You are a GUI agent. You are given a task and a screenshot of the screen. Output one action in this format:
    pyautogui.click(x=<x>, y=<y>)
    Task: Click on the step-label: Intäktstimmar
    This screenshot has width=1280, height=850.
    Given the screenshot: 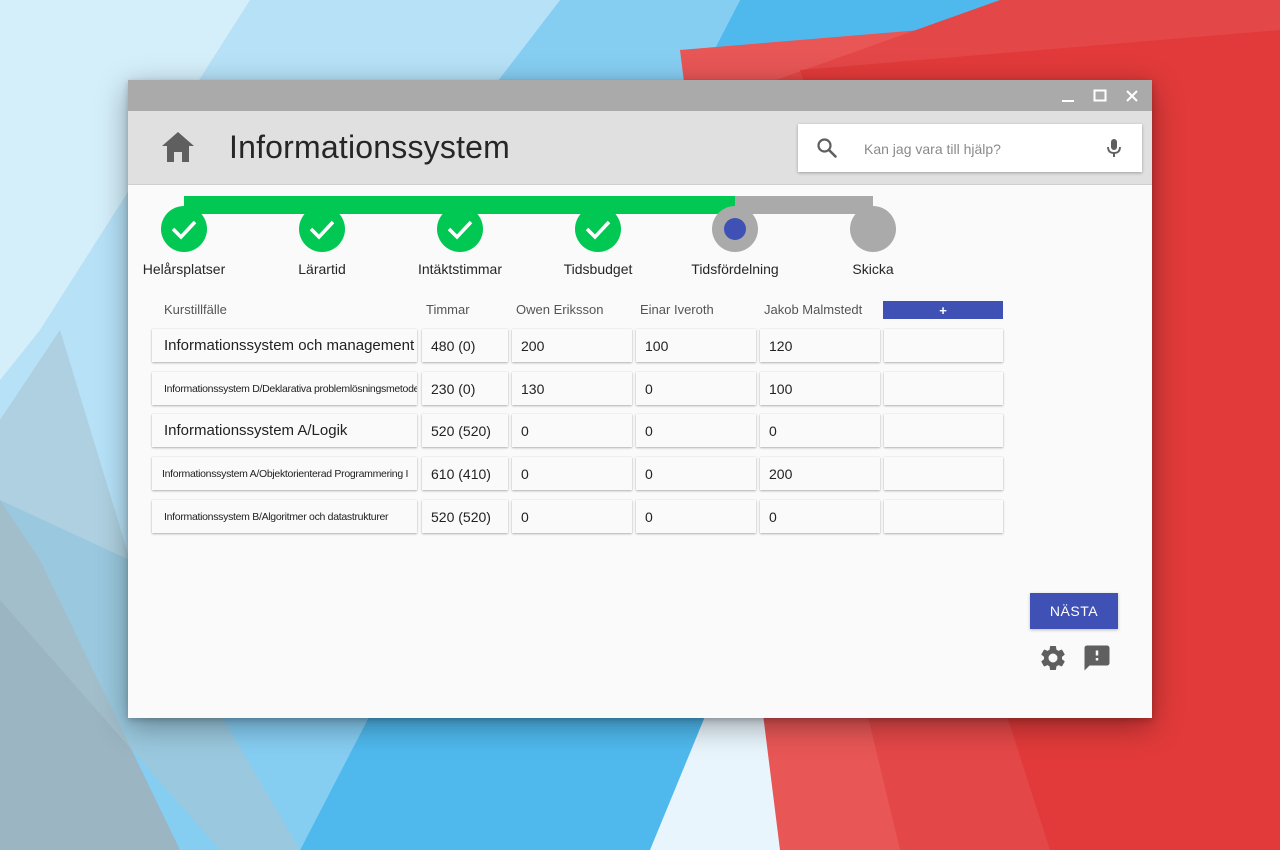 What is the action you would take?
    pyautogui.click(x=460, y=269)
    